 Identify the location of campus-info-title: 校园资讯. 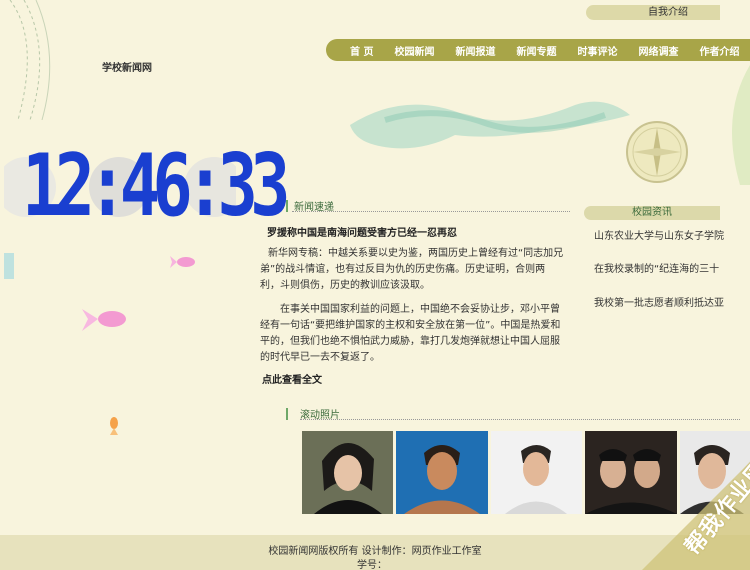
(652, 213).